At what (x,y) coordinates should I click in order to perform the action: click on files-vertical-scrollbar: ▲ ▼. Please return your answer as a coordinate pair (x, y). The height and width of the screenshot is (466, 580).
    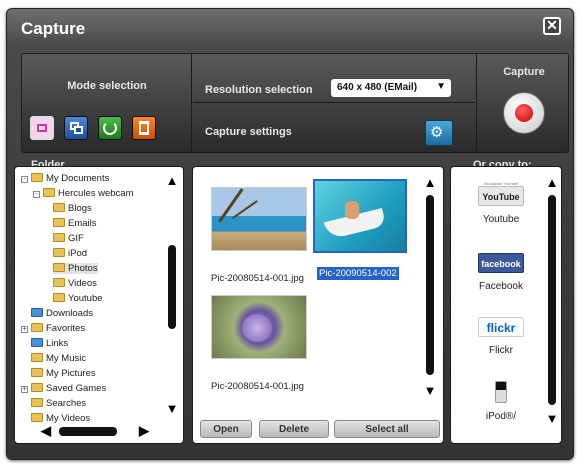
    Looking at the image, I should click on (430, 287).